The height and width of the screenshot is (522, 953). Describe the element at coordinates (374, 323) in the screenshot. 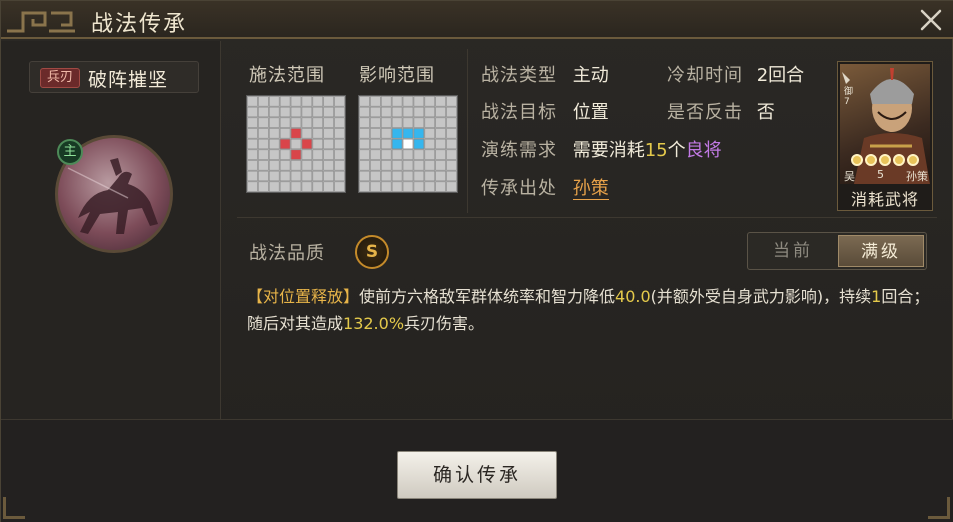

I see `description-number: 132.0%` at that location.